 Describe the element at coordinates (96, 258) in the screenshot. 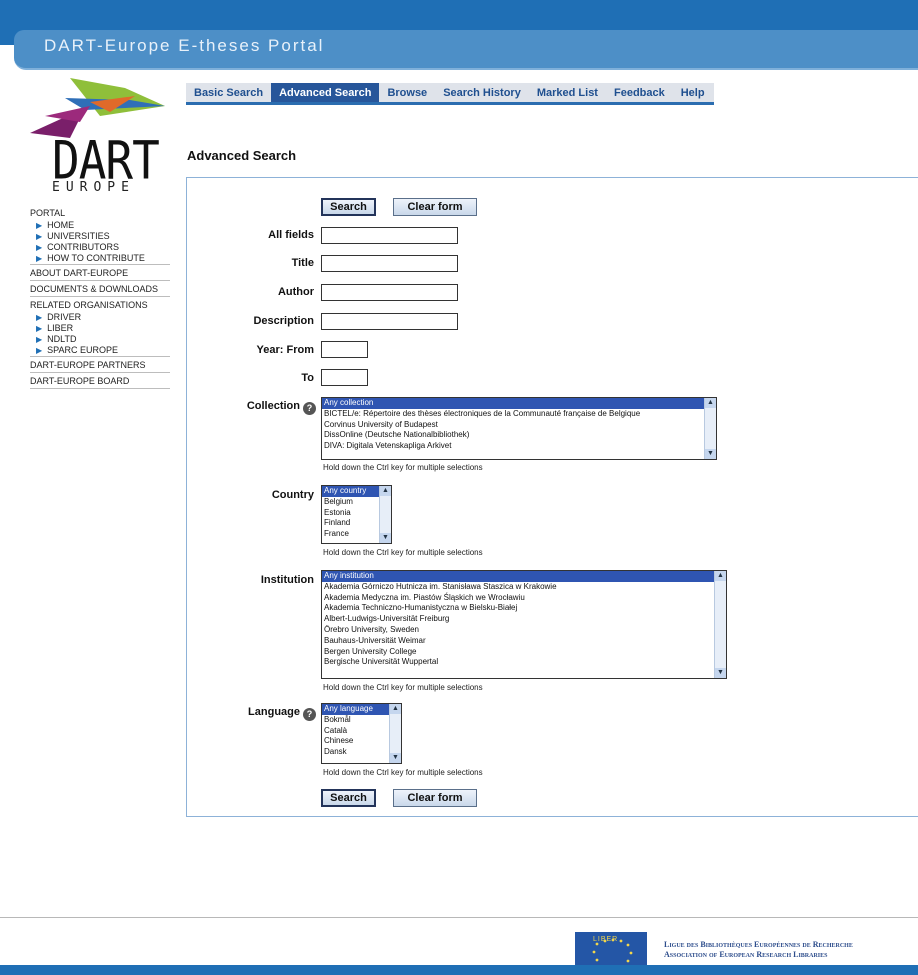

I see `sidebar-item-label: HOW TO CONTRIBUTE` at that location.